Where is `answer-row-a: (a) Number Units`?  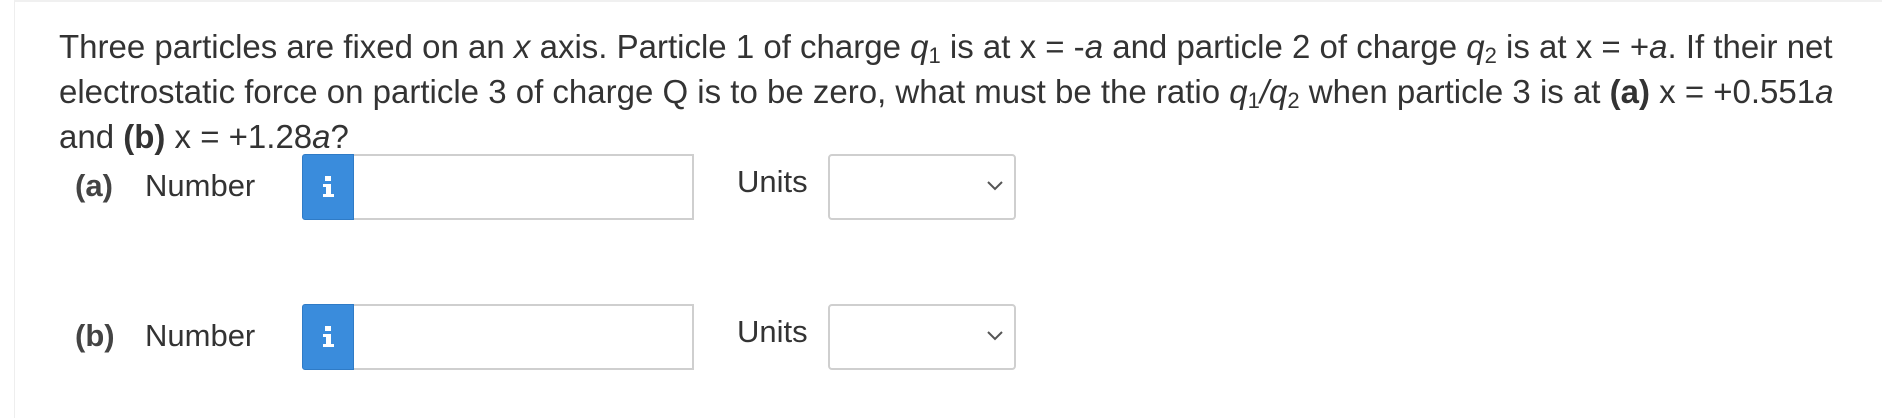
answer-row-a: (a) Number Units is located at coordinates (565, 187).